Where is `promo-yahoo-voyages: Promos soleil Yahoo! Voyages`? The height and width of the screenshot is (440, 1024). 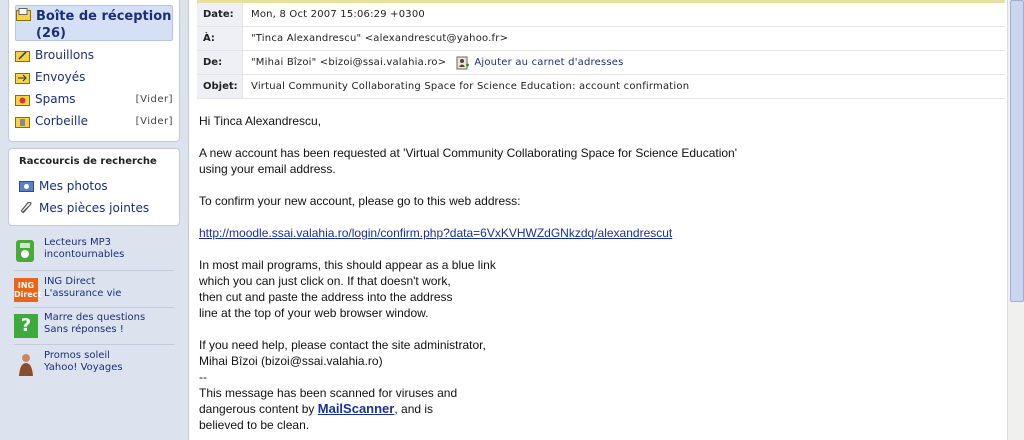
promo-yahoo-voyages: Promos soleil Yahoo! Voyages is located at coordinates (94, 367).